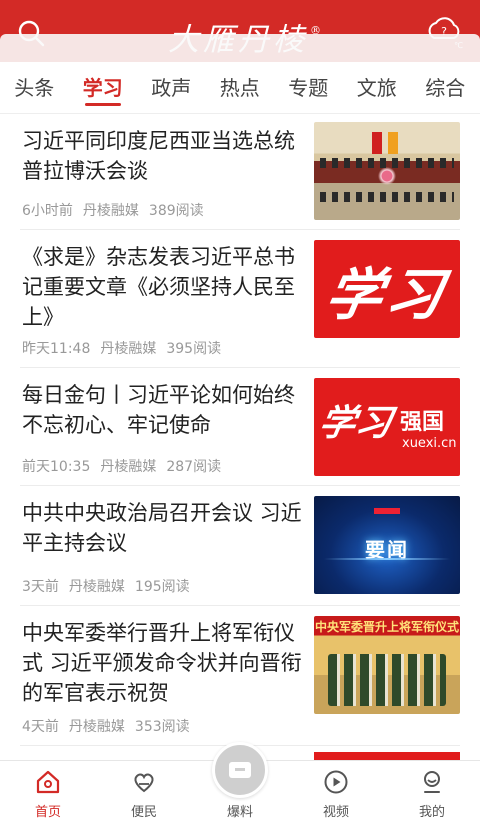 Image resolution: width=480 pixels, height=828 pixels. I want to click on article-reads: 195阅读, so click(162, 587).